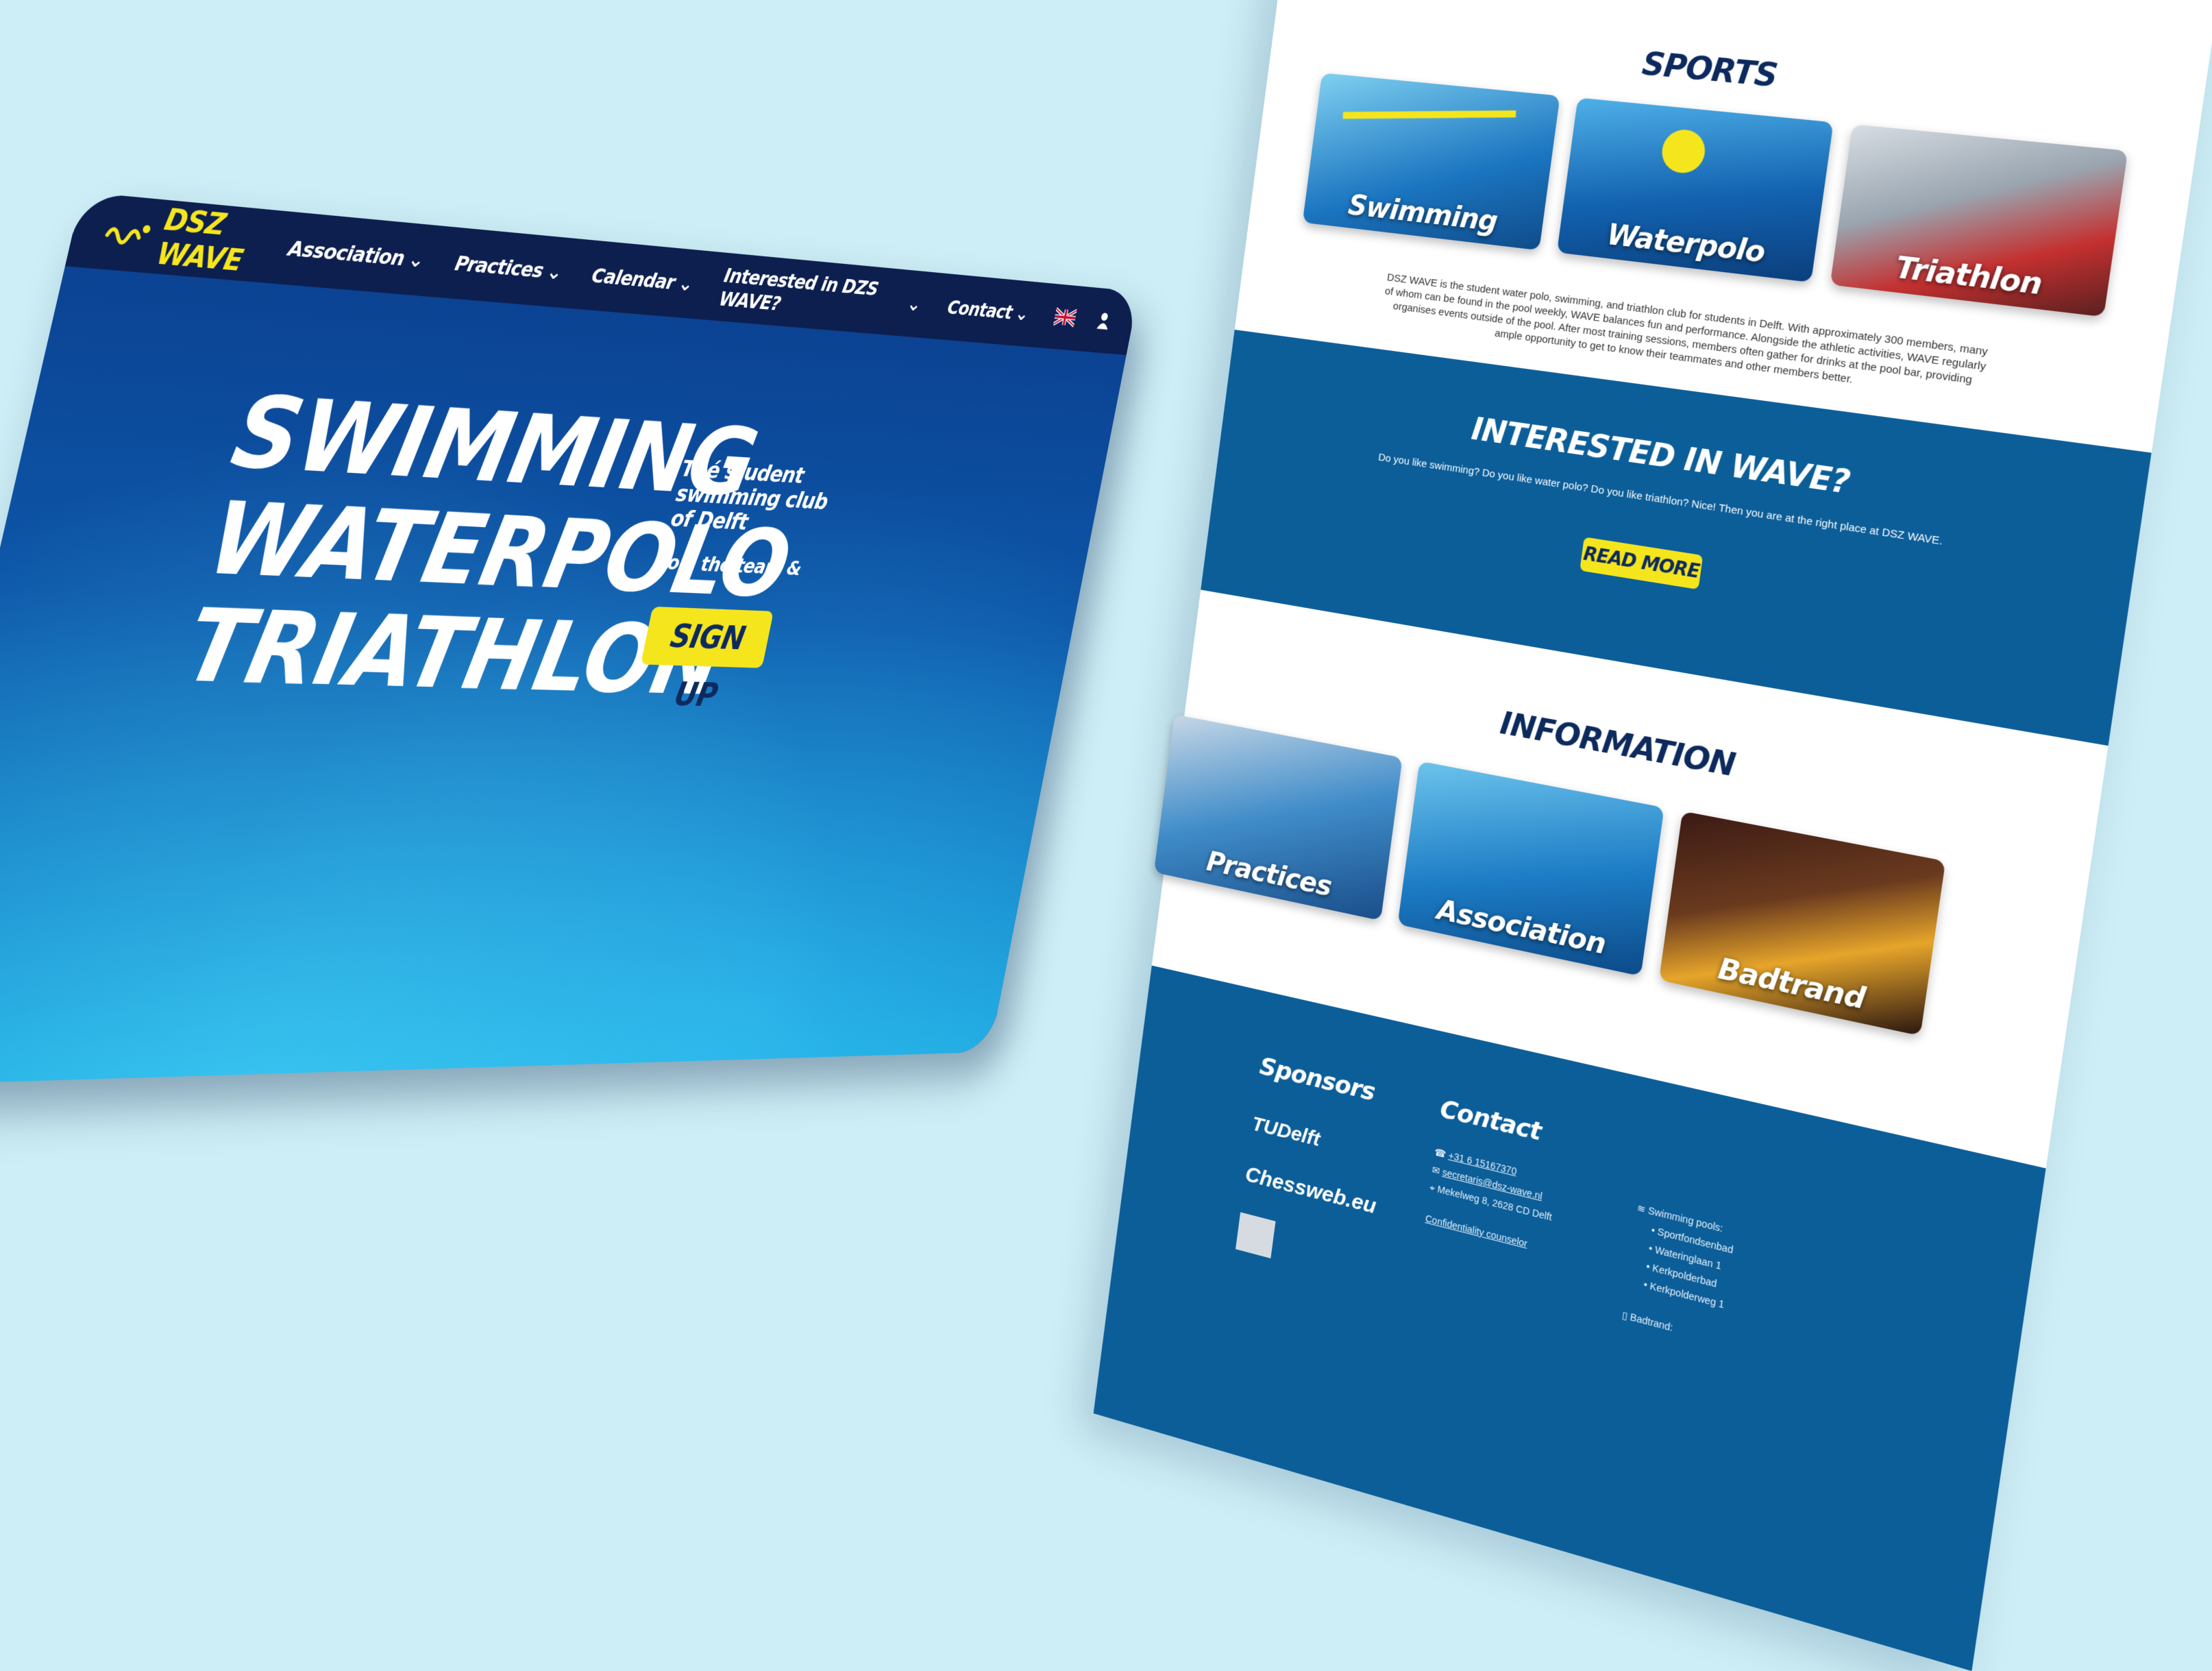 The image size is (2212, 1671). Describe the element at coordinates (980, 309) in the screenshot. I see `nav-label: Contact` at that location.